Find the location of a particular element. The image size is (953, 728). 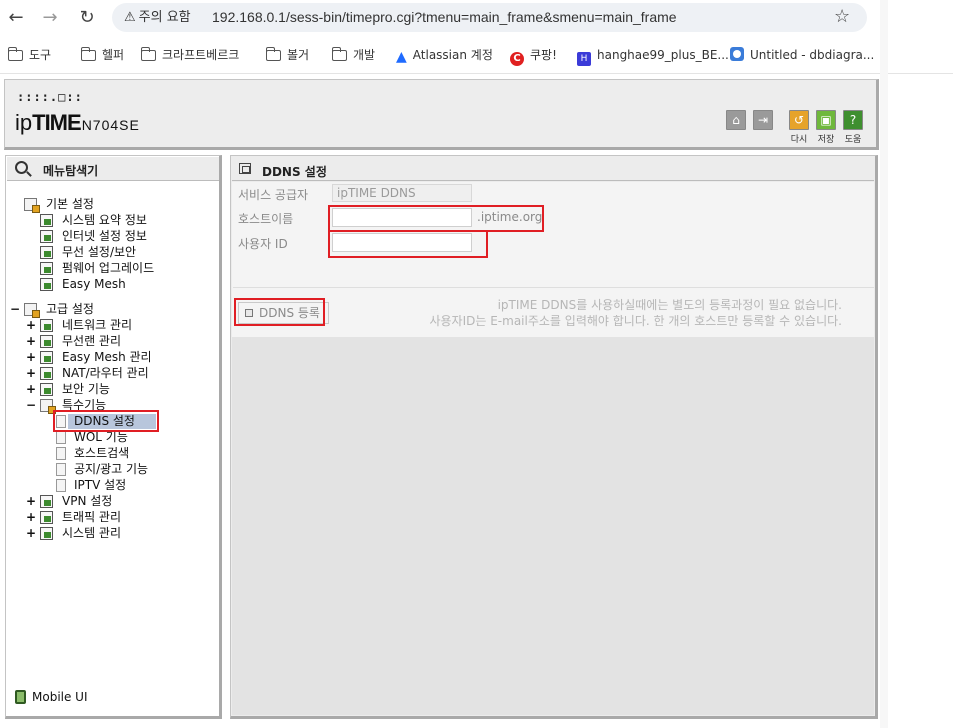

bookmark-item: 볼거 is located at coordinates (287, 55).